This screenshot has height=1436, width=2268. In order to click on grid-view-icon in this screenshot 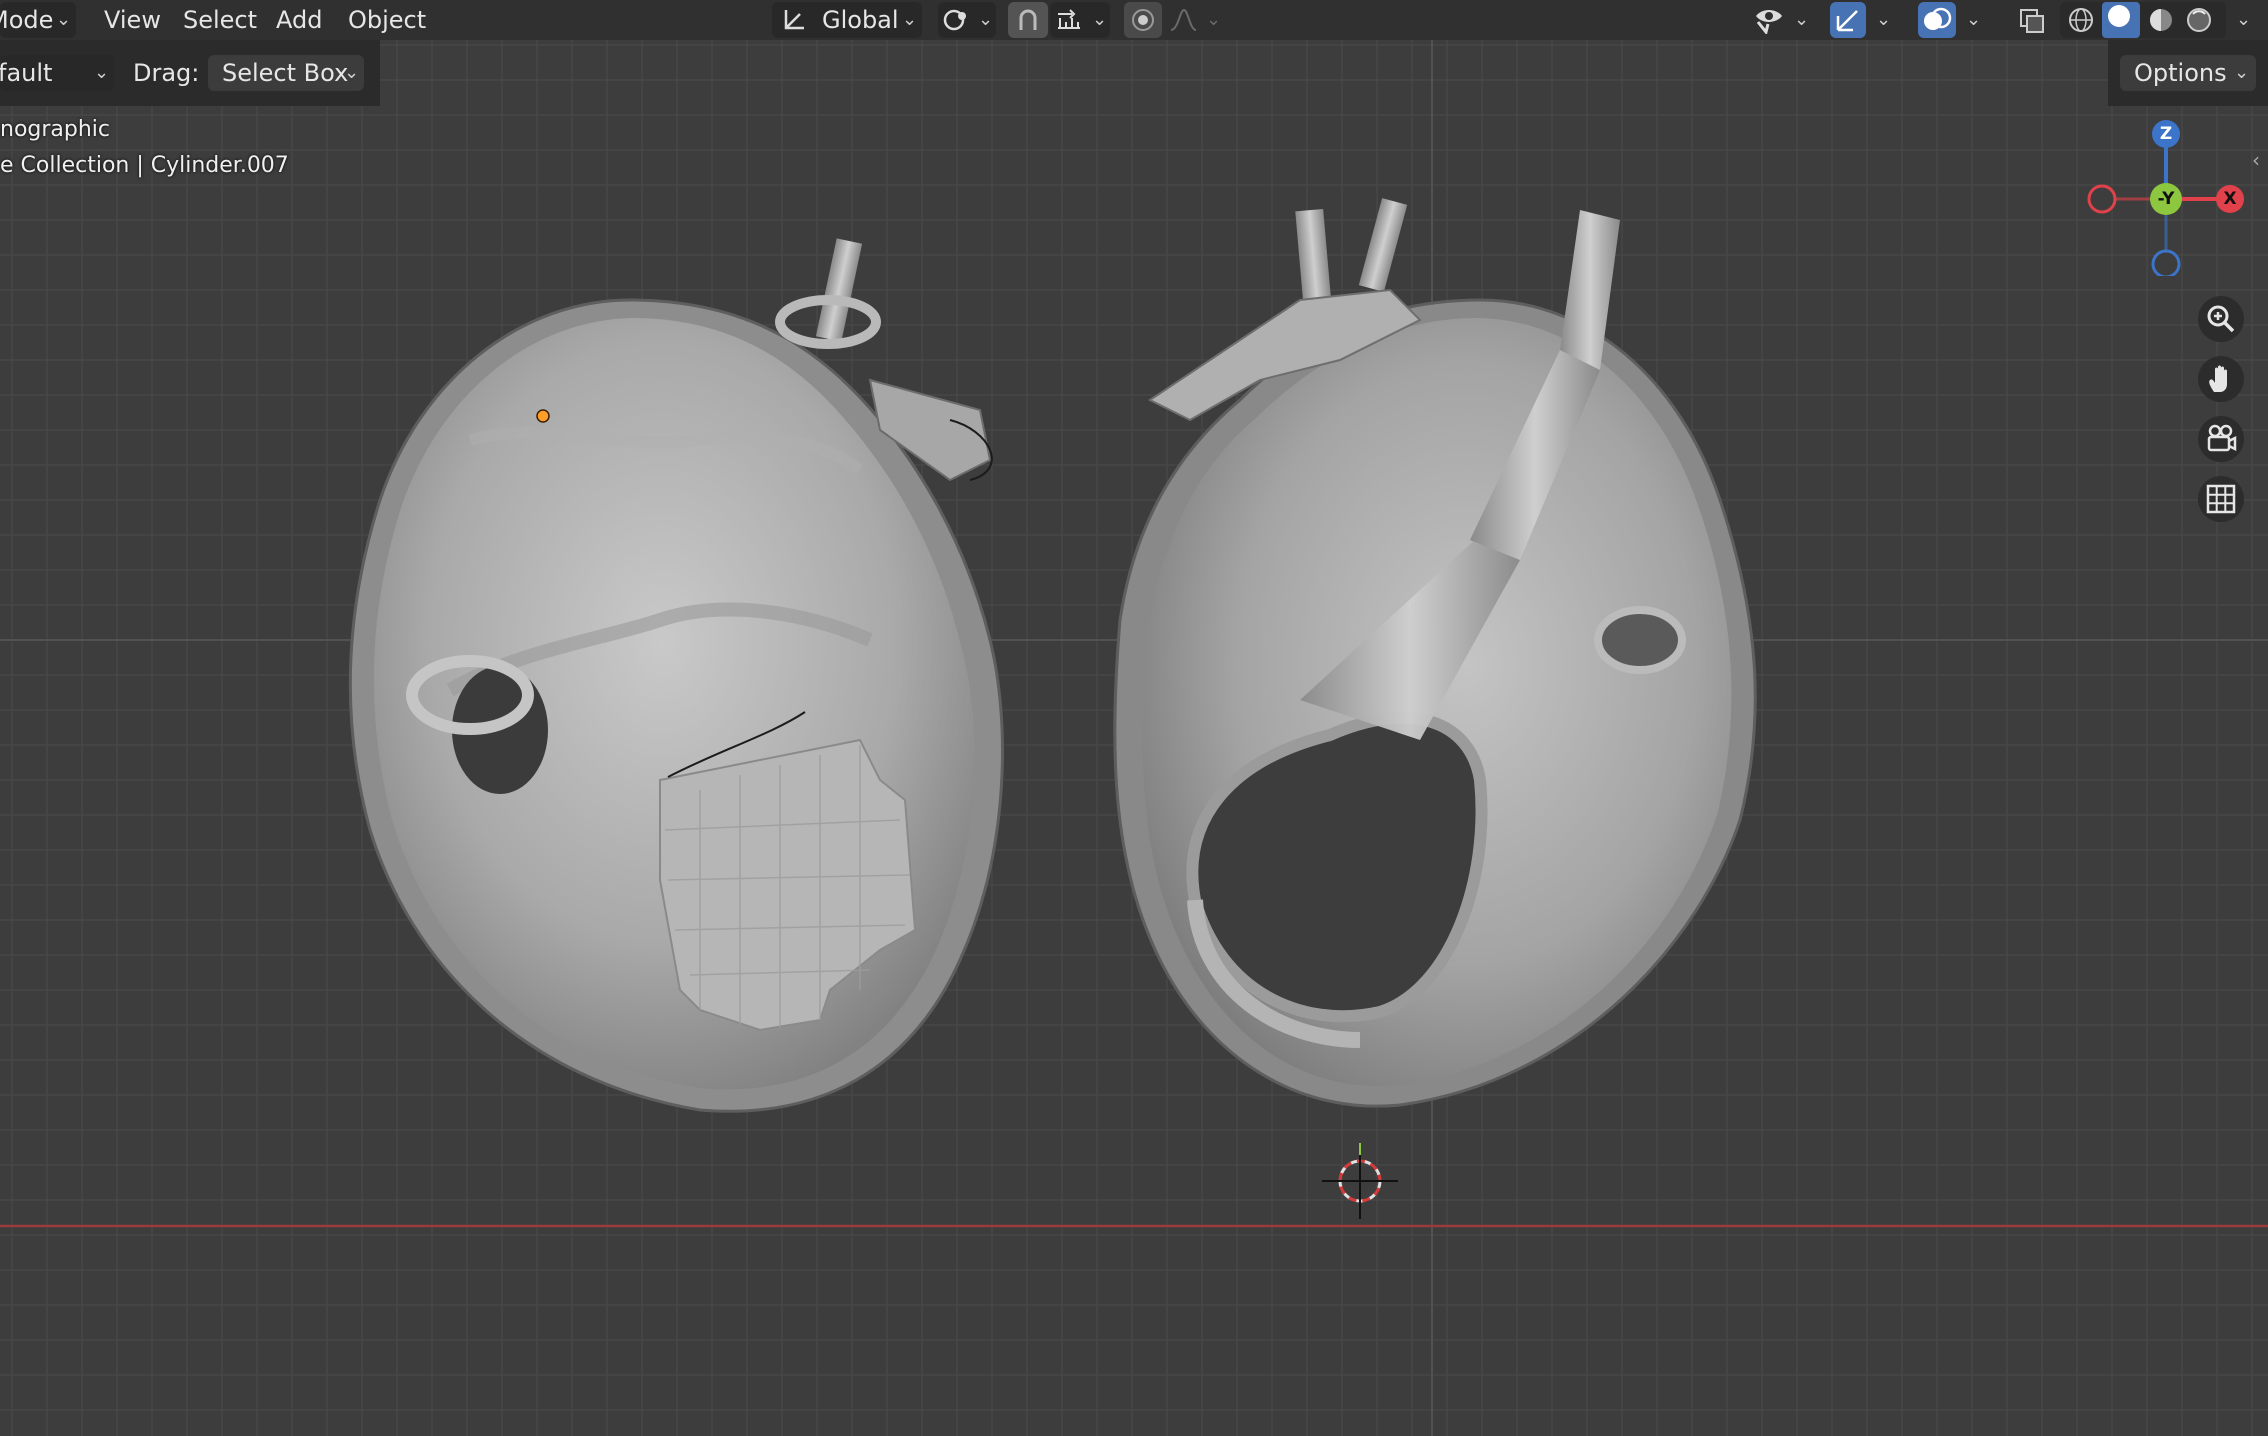, I will do `click(2221, 499)`.